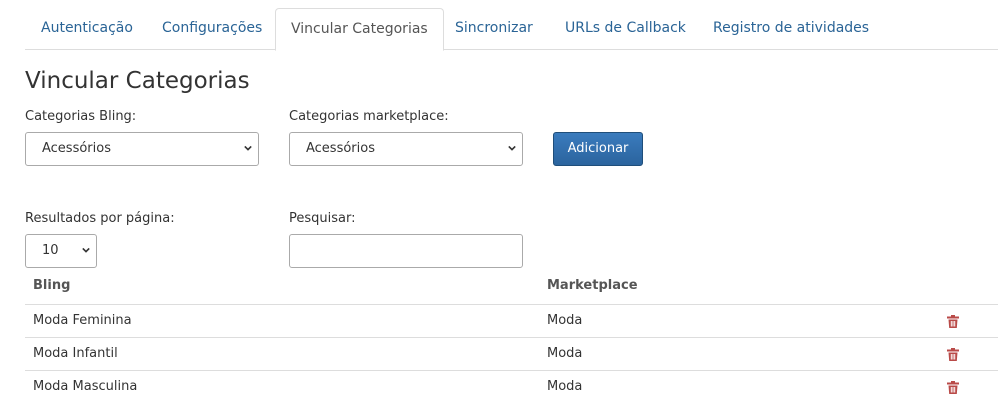 The width and height of the screenshot is (998, 417). I want to click on tab-urls-de-callback: URLs de Callback, so click(625, 28).